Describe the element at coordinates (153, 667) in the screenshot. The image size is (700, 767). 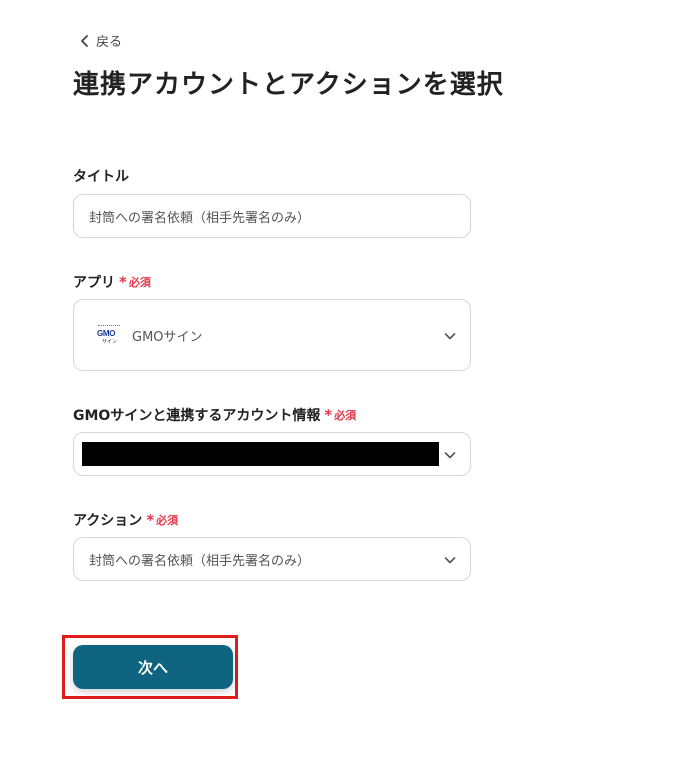
I see `next-button: 次へ` at that location.